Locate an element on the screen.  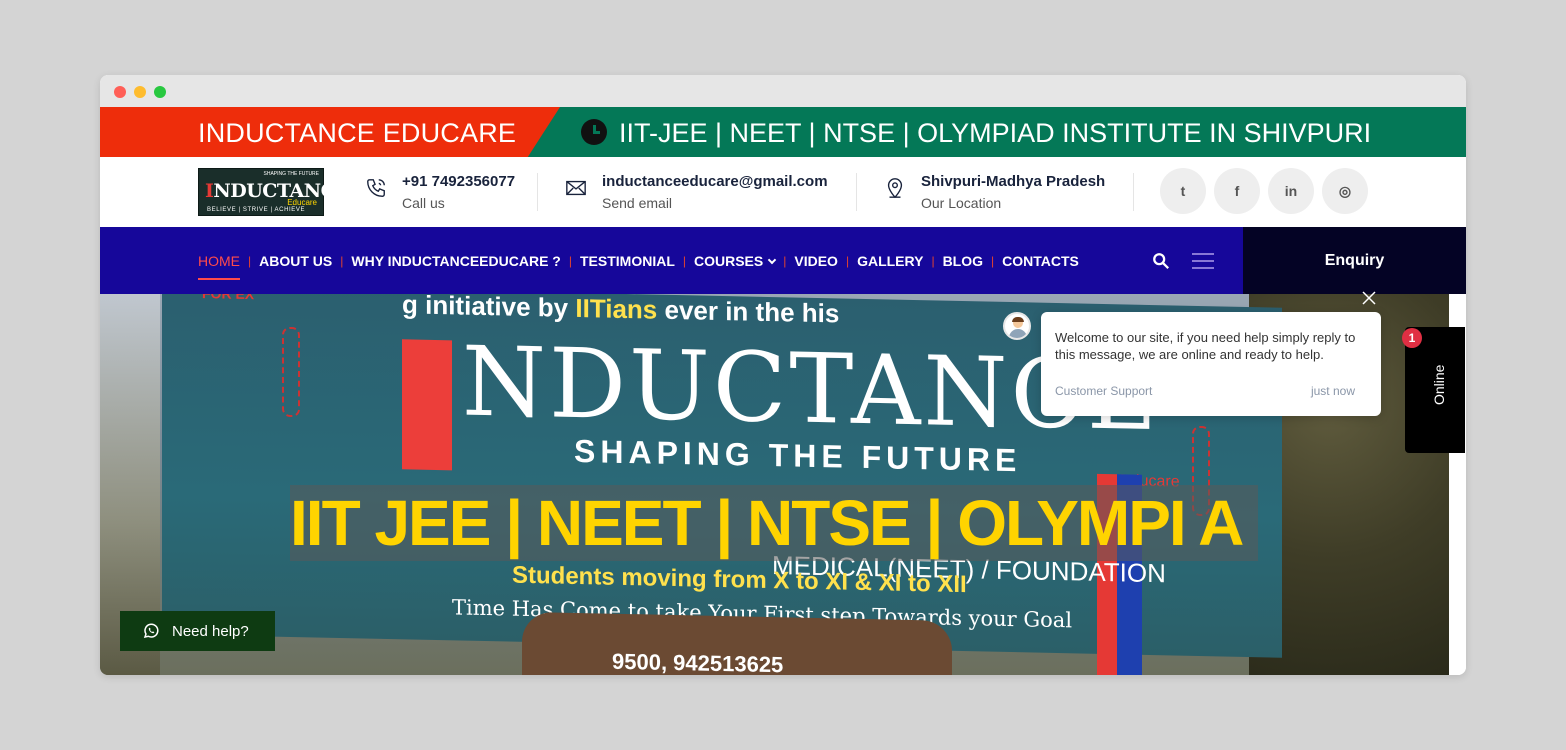
chevron-down-icon is located at coordinates (772, 259).